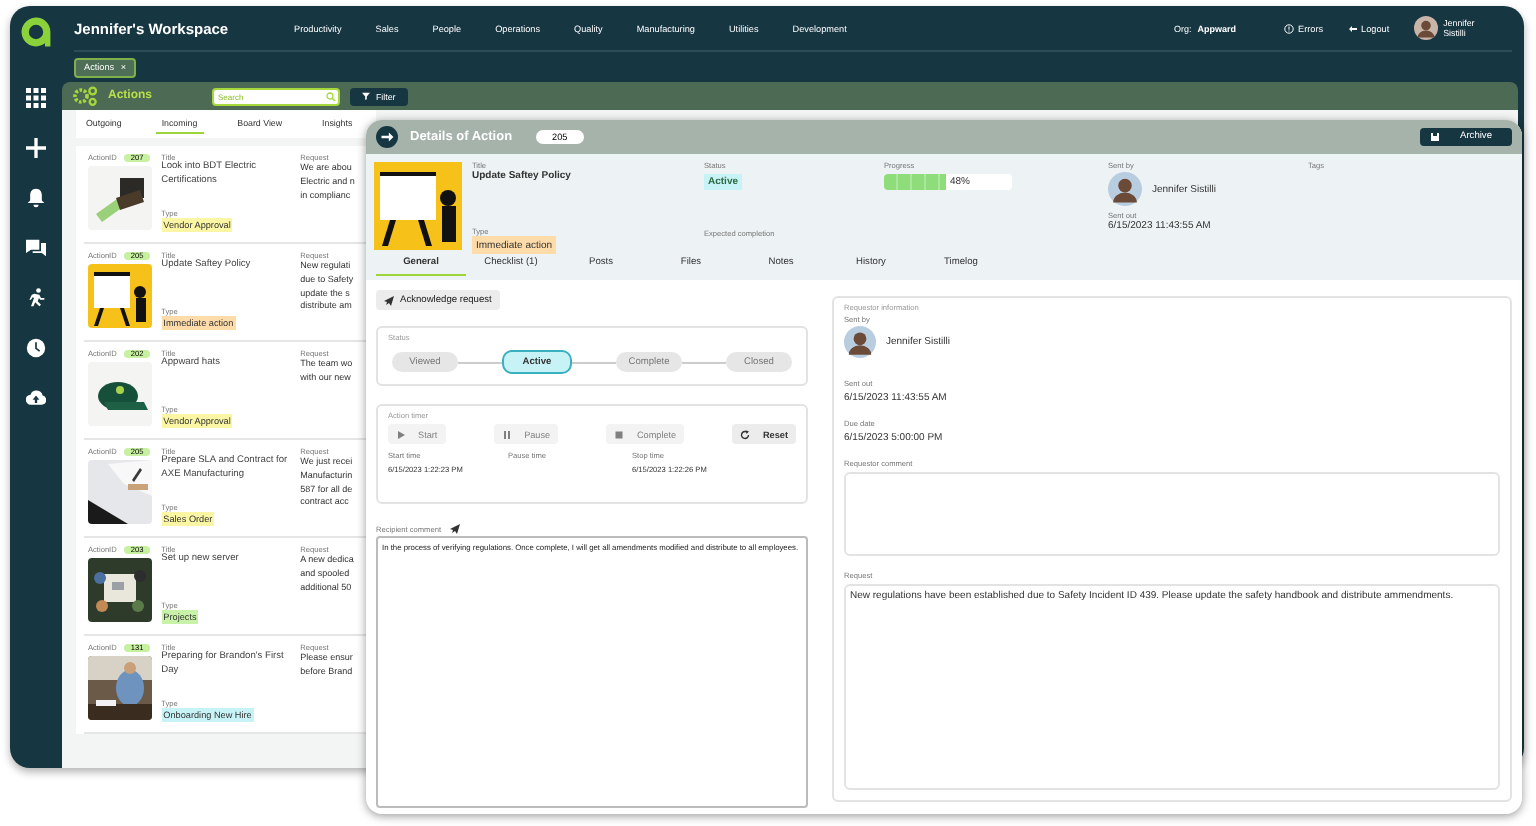 This screenshot has height=826, width=1536. What do you see at coordinates (36, 298) in the screenshot?
I see `runner-icon` at bounding box center [36, 298].